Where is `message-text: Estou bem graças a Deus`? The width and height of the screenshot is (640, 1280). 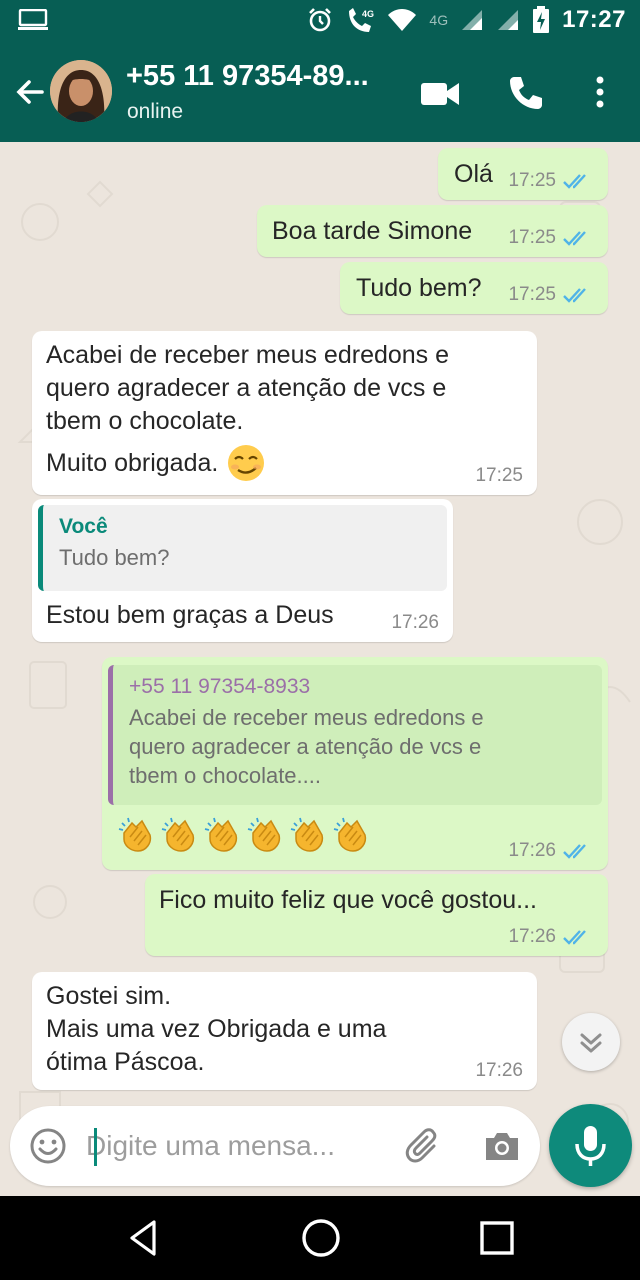 message-text: Estou bem graças a Deus is located at coordinates (190, 615).